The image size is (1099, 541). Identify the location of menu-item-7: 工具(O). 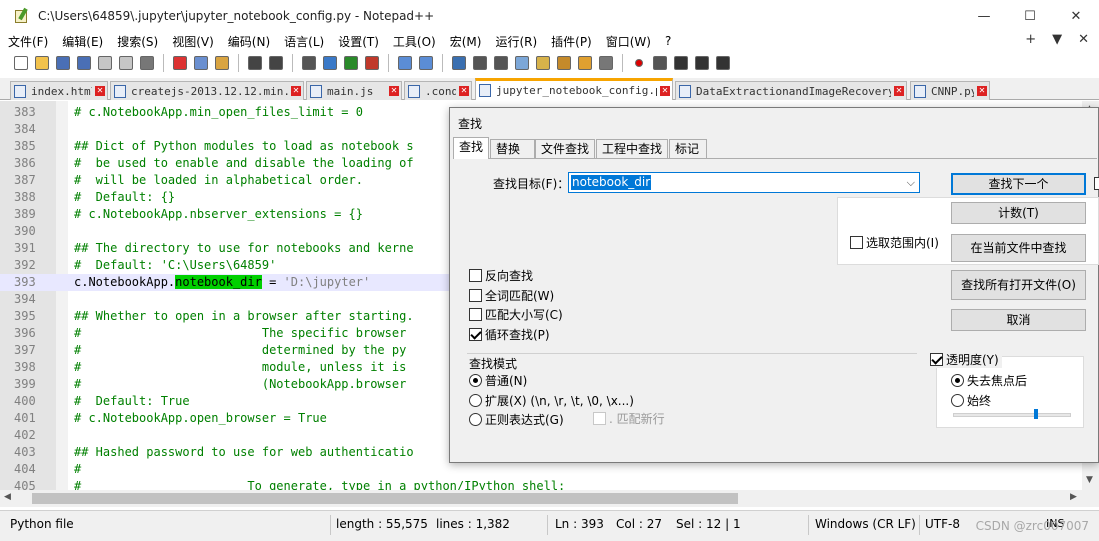
(414, 41).